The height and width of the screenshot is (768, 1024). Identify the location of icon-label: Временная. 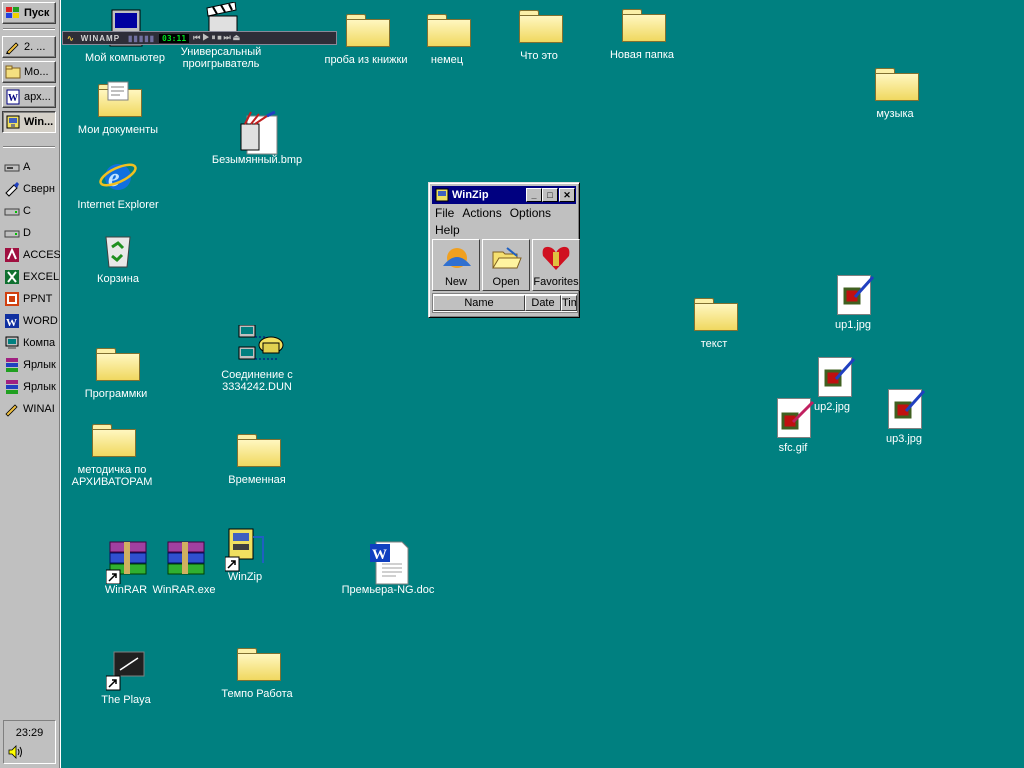
(257, 480).